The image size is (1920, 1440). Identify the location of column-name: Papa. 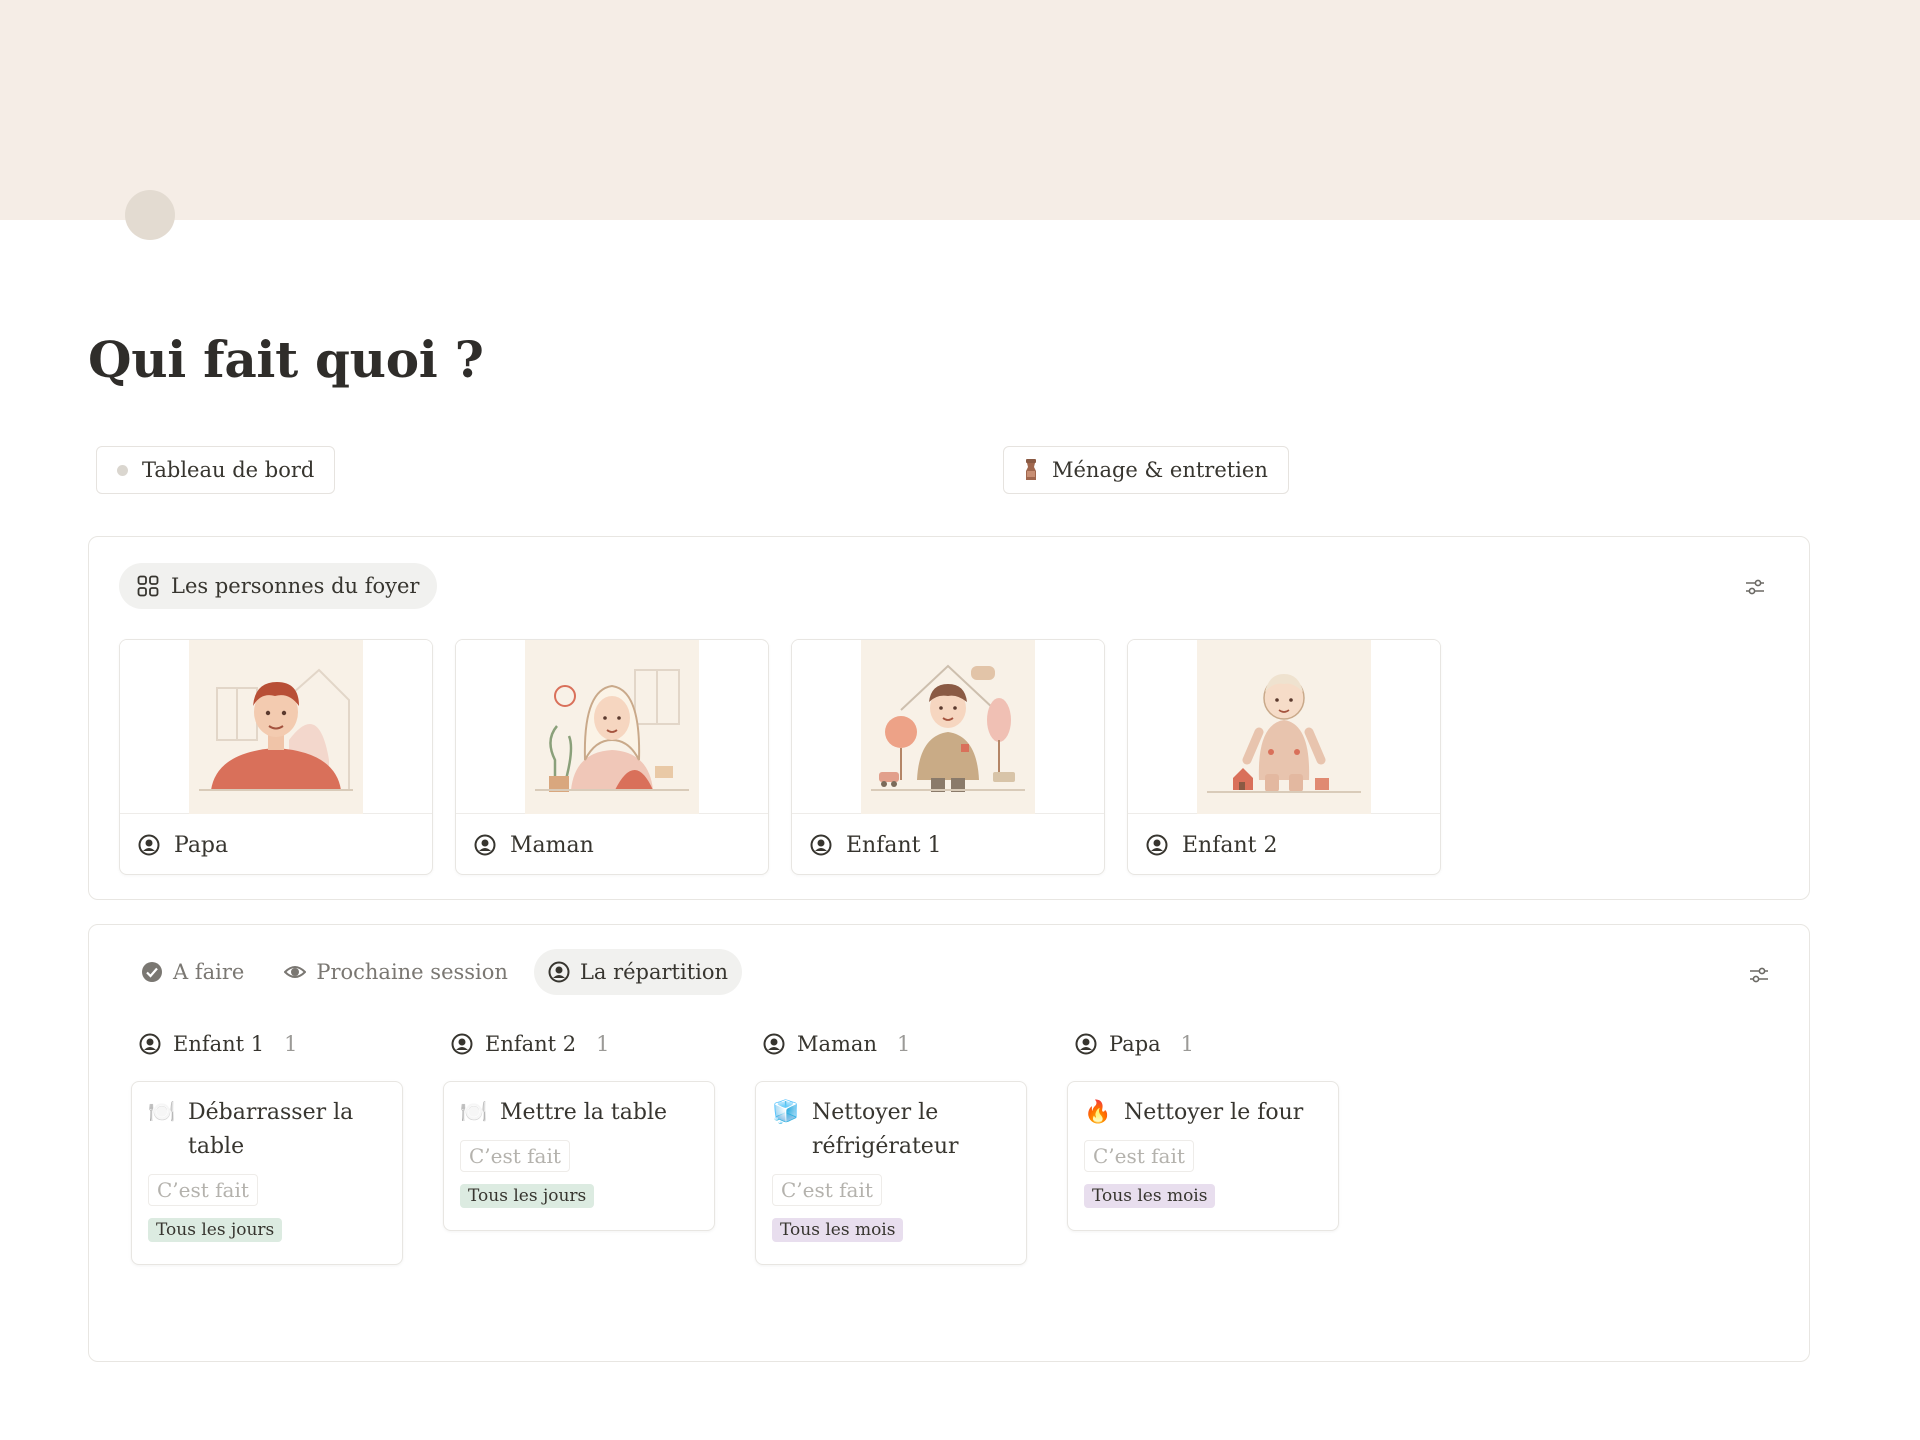
(1135, 1044).